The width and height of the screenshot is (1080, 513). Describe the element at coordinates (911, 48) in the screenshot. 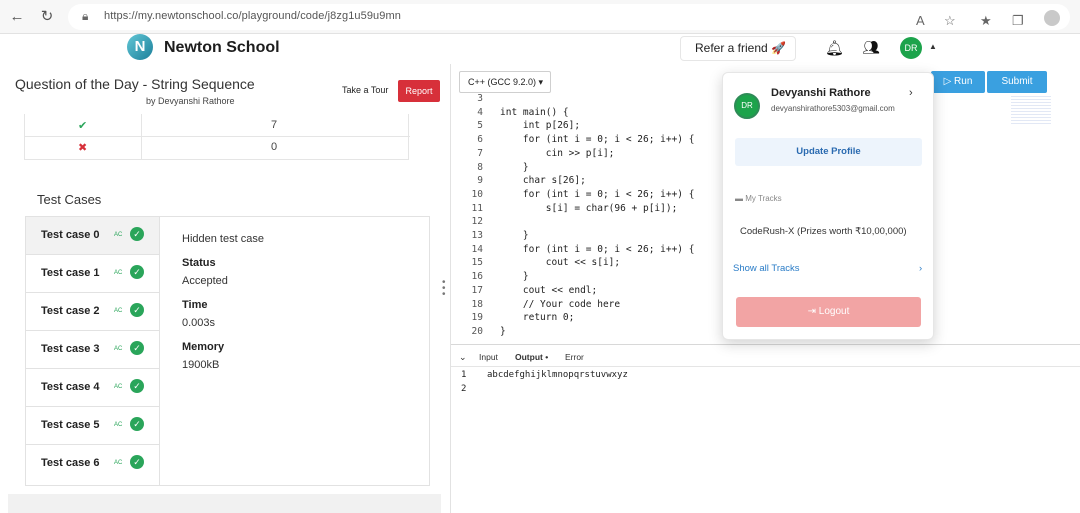

I see `user-avatar: DR` at that location.